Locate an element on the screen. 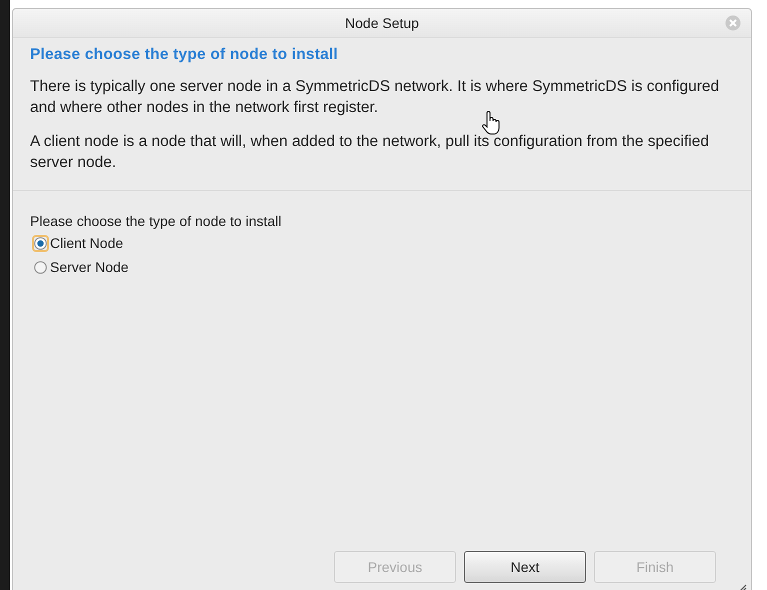  hand-cursor-icon is located at coordinates (491, 123).